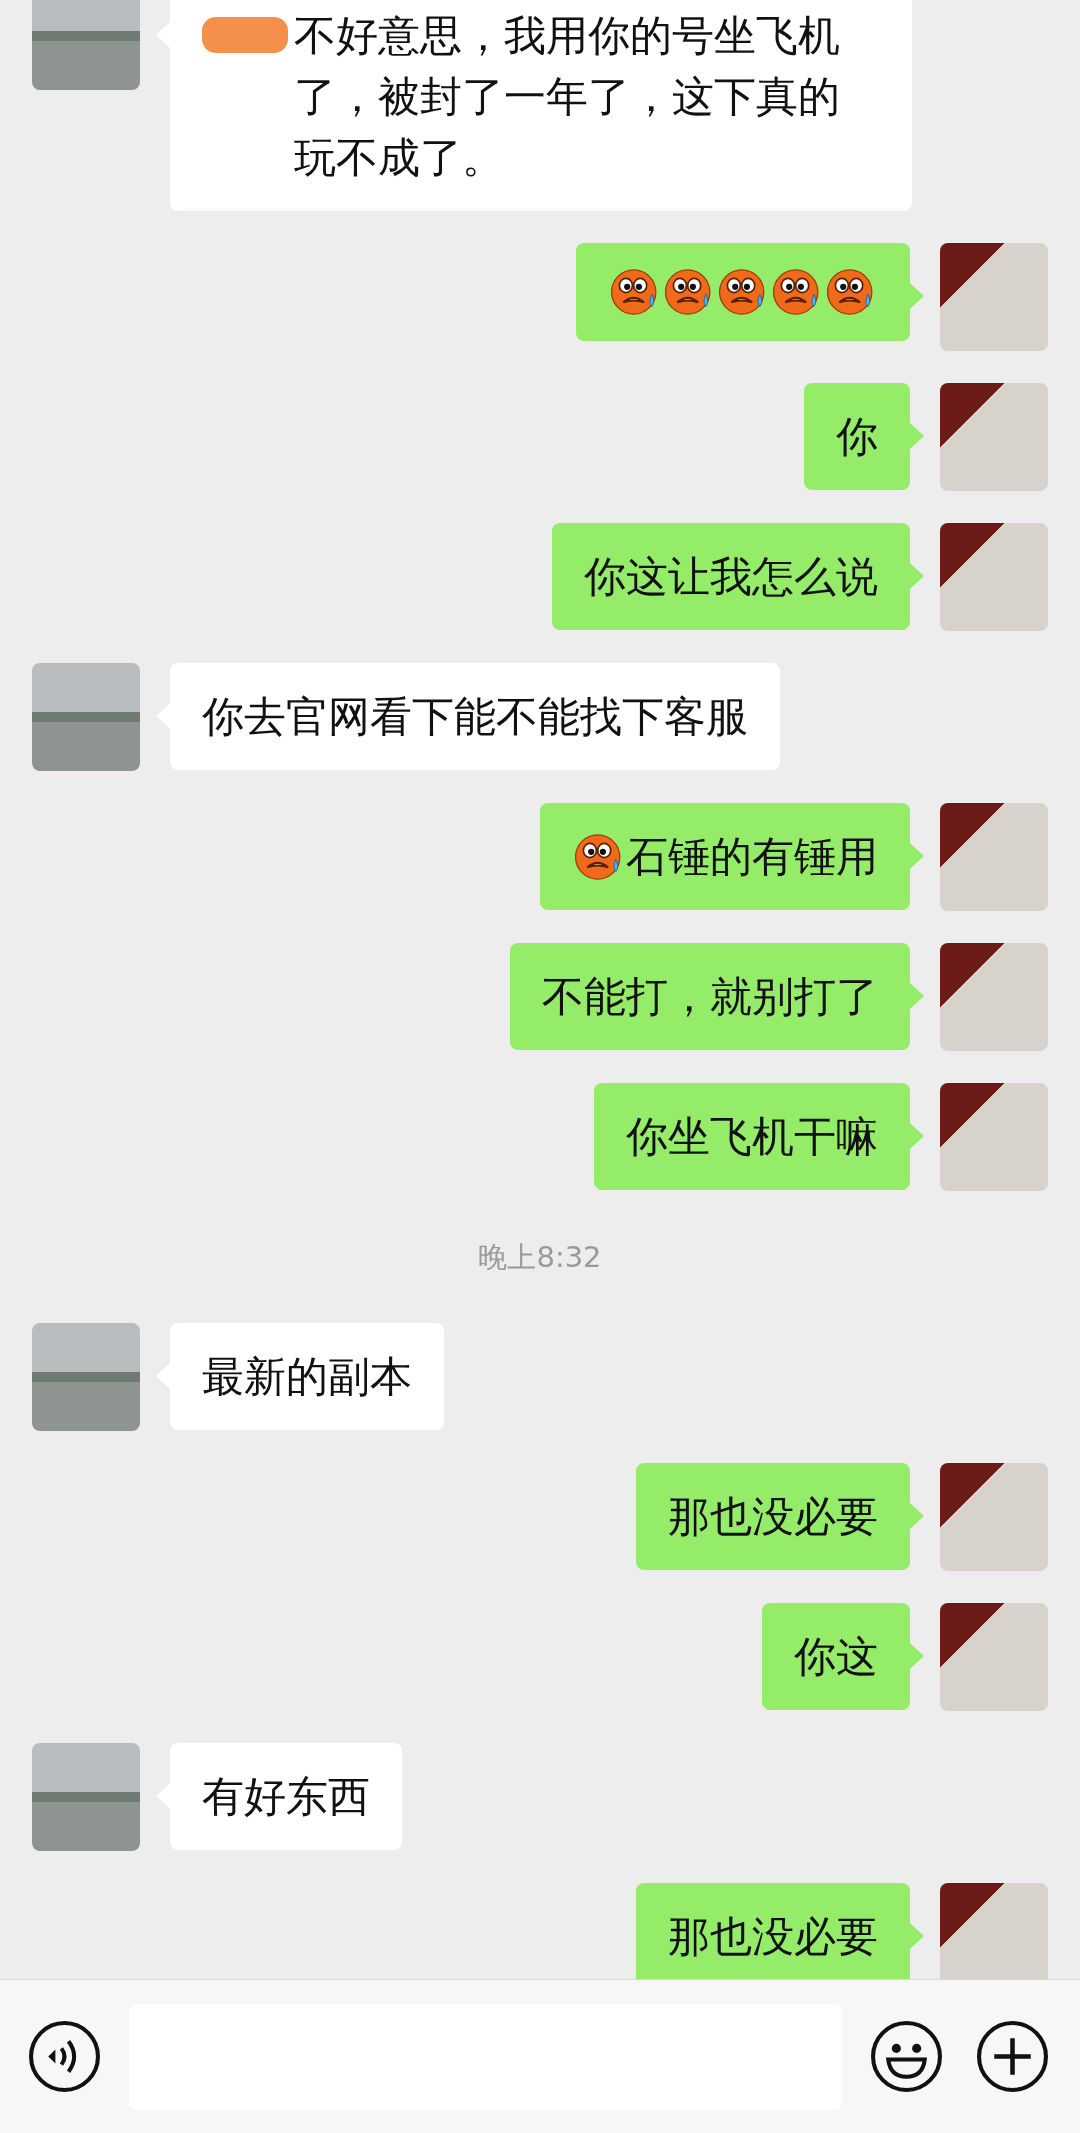  I want to click on plus-icon, so click(1012, 2056).